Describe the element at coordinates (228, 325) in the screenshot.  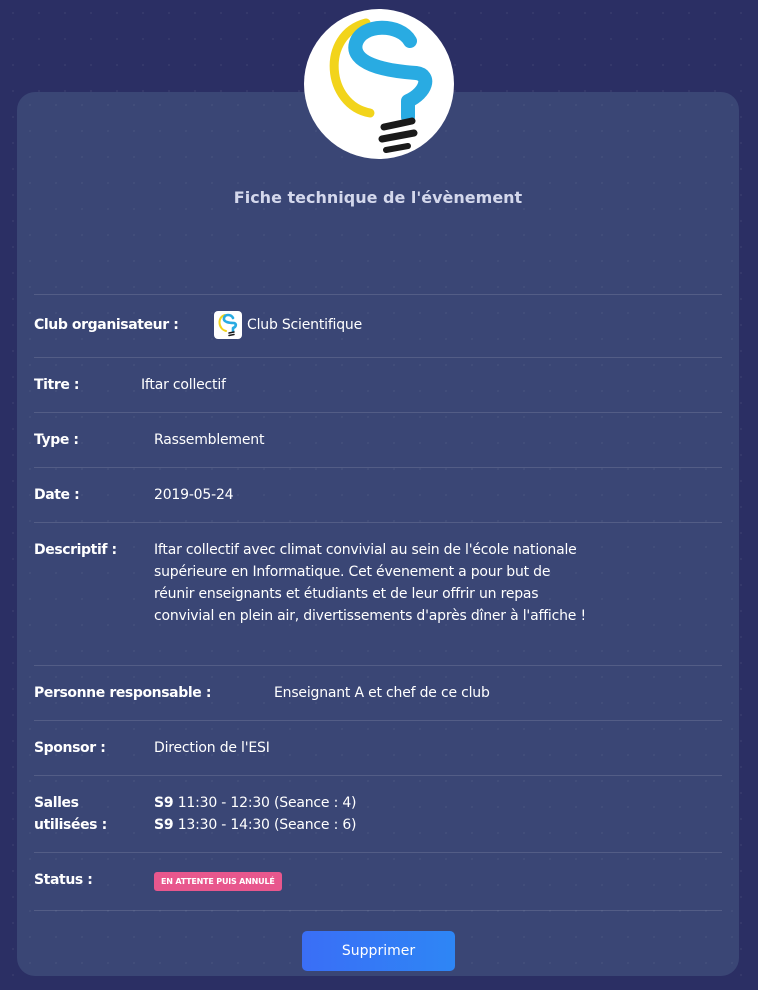
I see `club-logo-icon` at that location.